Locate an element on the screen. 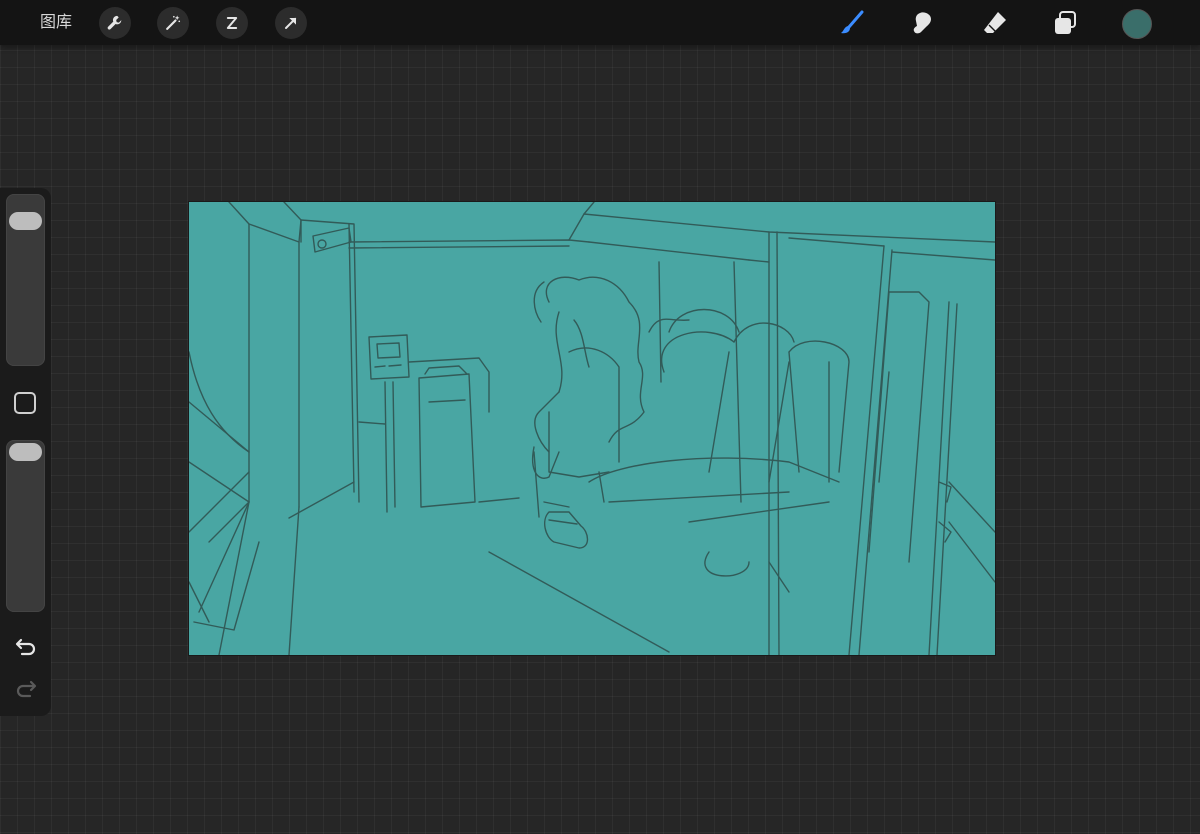 The image size is (1200, 834). selection-button is located at coordinates (232, 23).